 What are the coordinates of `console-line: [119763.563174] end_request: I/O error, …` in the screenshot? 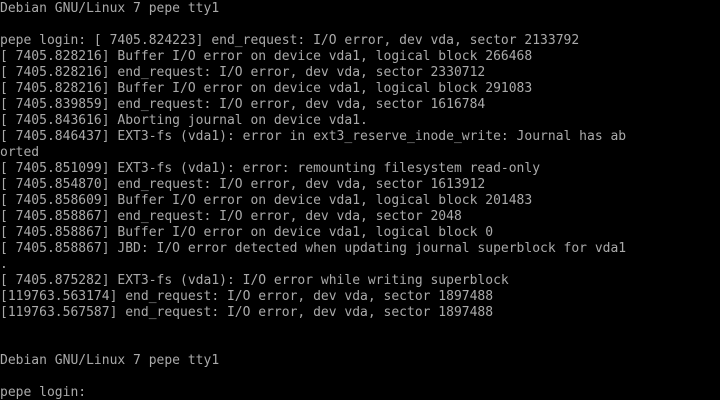 It's located at (247, 296).